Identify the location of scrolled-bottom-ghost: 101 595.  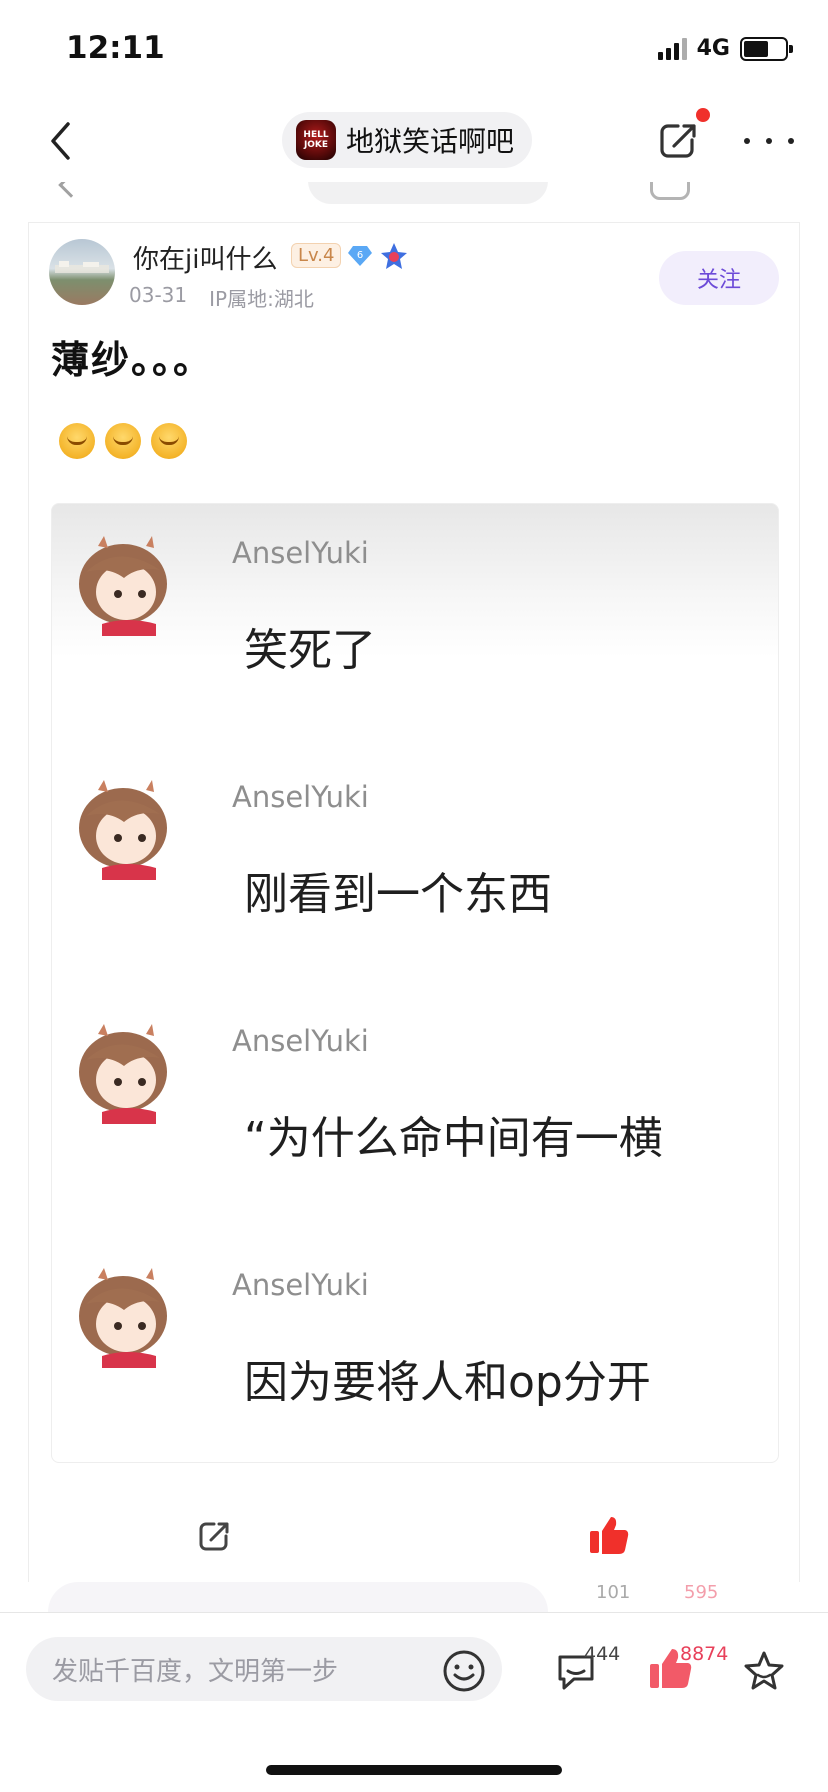
(414, 1597).